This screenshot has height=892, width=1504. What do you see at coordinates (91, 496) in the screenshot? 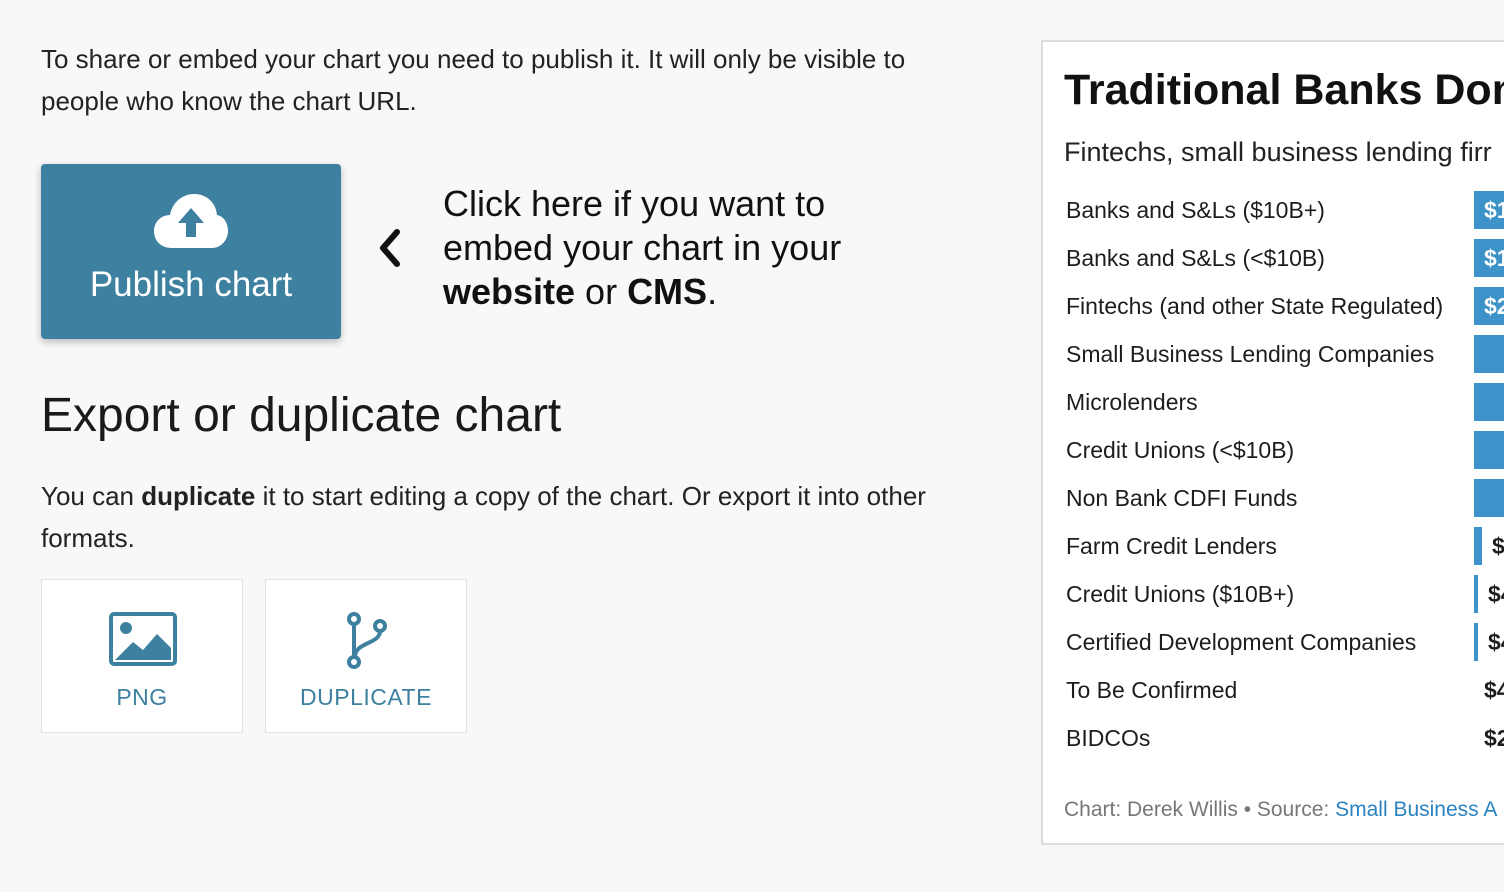
I see `export-text-before: You can` at bounding box center [91, 496].